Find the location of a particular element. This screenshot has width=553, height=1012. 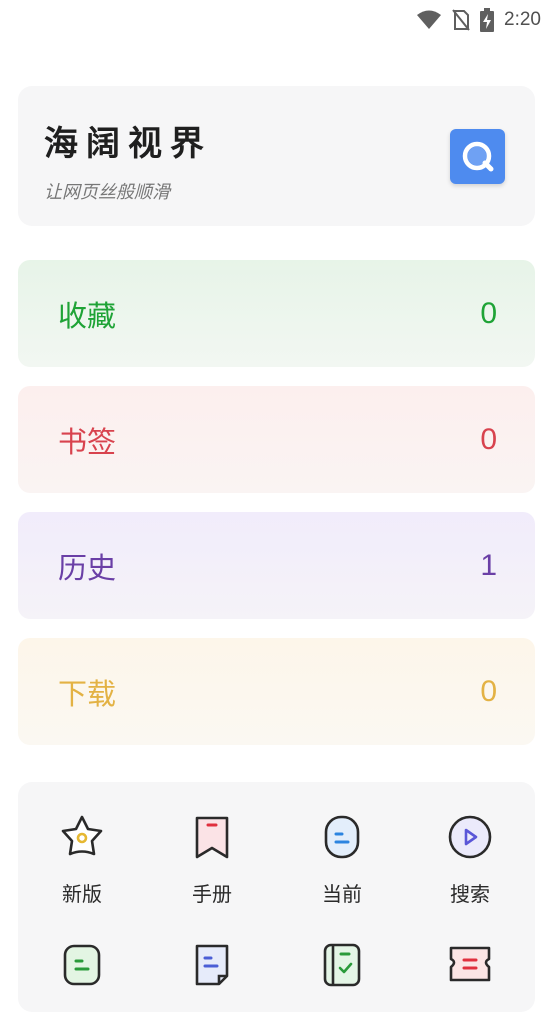

history-label: 历史 is located at coordinates (87, 567).